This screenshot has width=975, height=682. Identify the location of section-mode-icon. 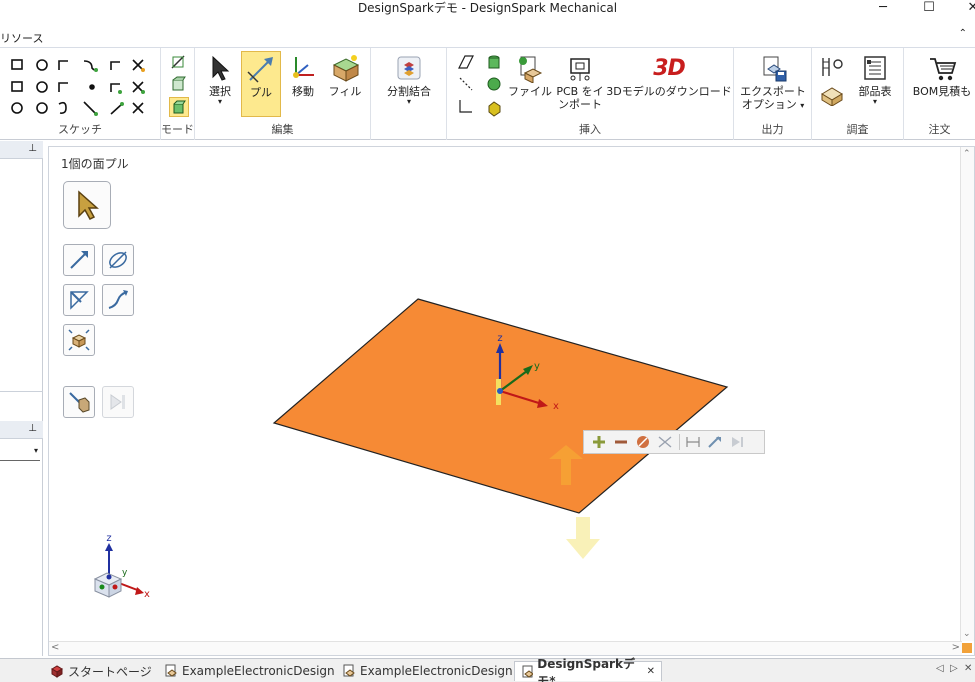
(178, 84).